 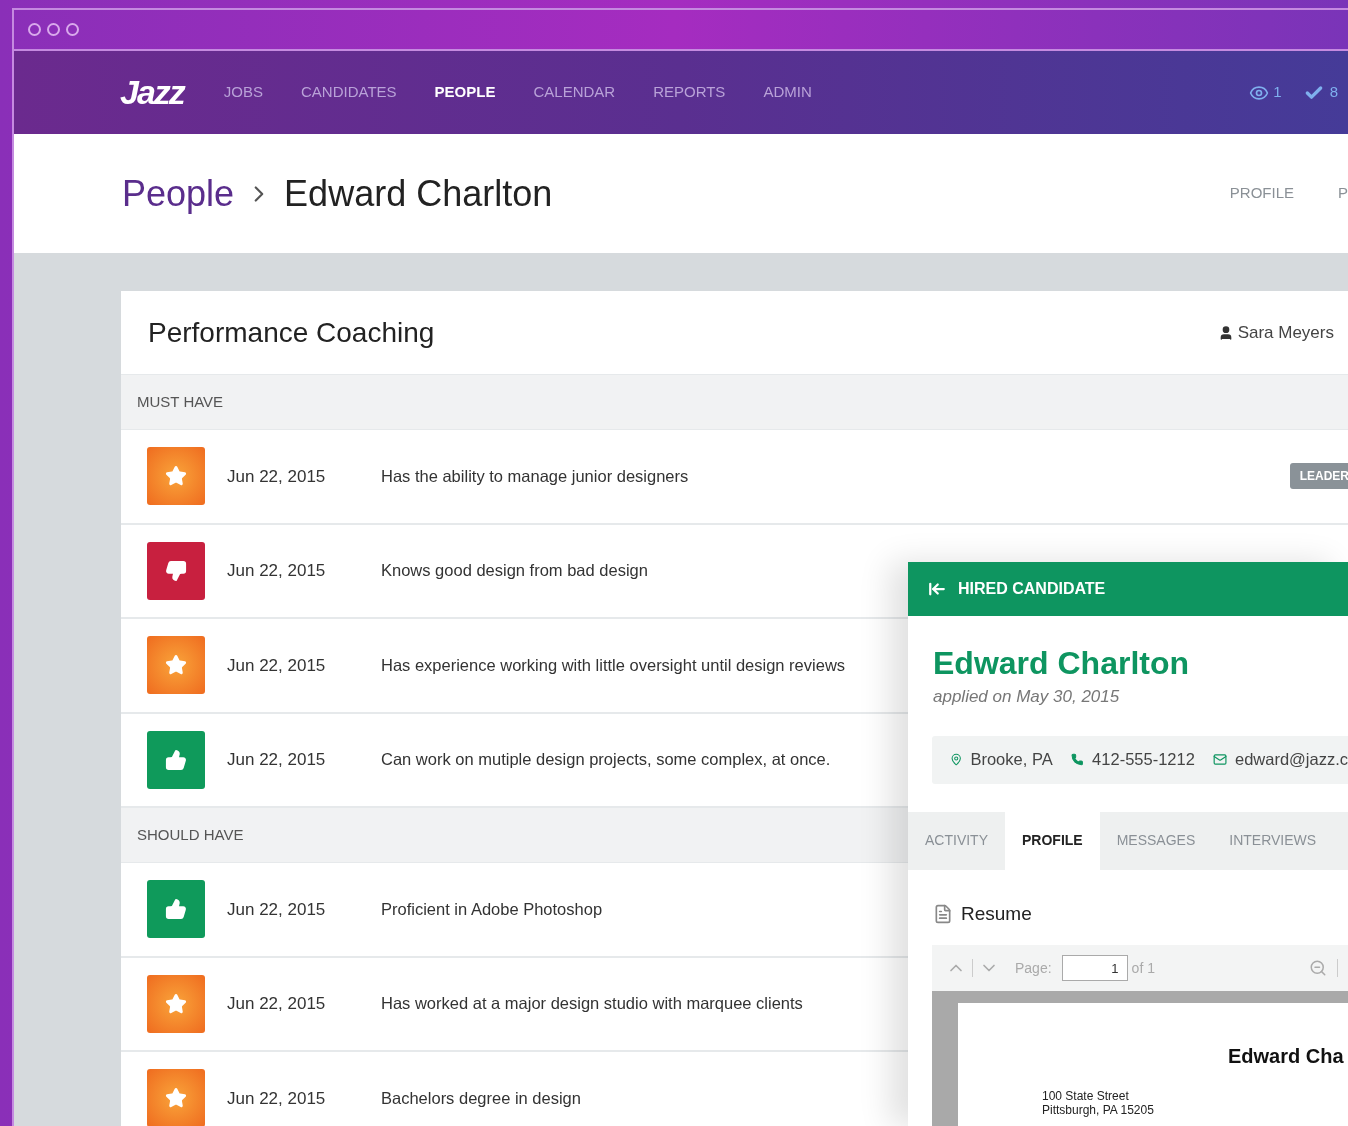 I want to click on row-criterion: Has experience working with little oversight until design reviews, so click(x=613, y=665).